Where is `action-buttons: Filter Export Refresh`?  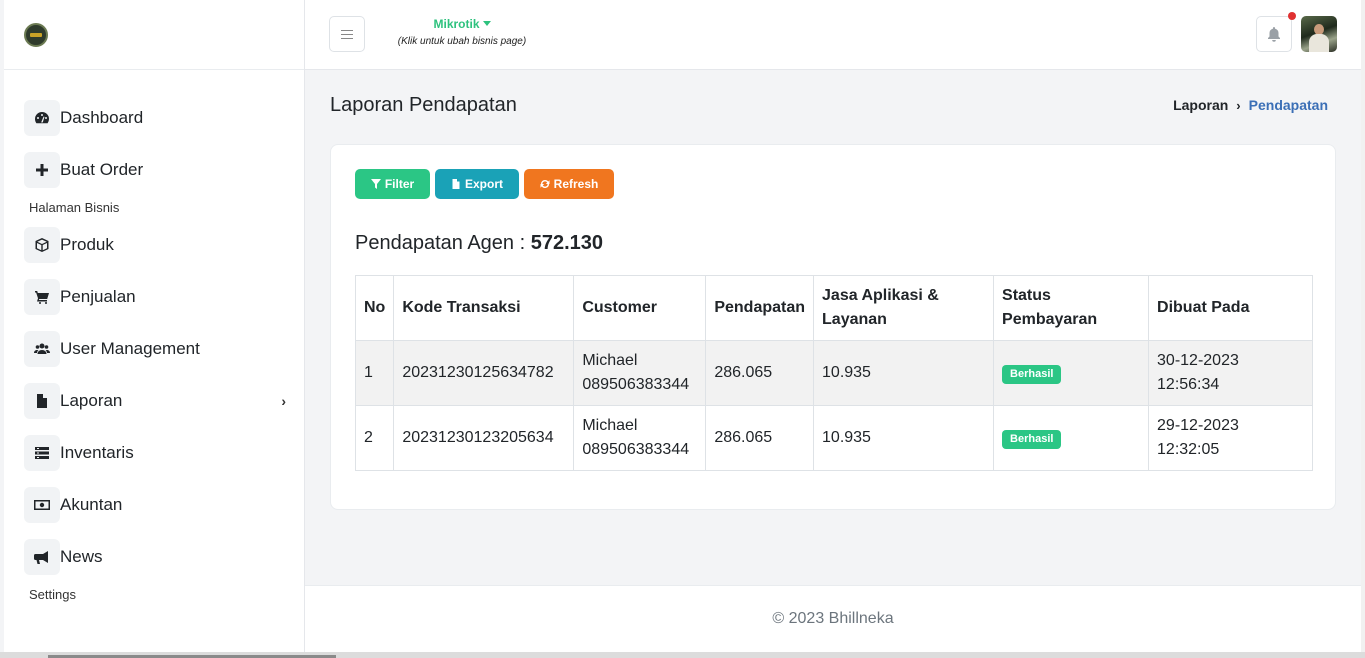
action-buttons: Filter Export Refresh is located at coordinates (484, 184).